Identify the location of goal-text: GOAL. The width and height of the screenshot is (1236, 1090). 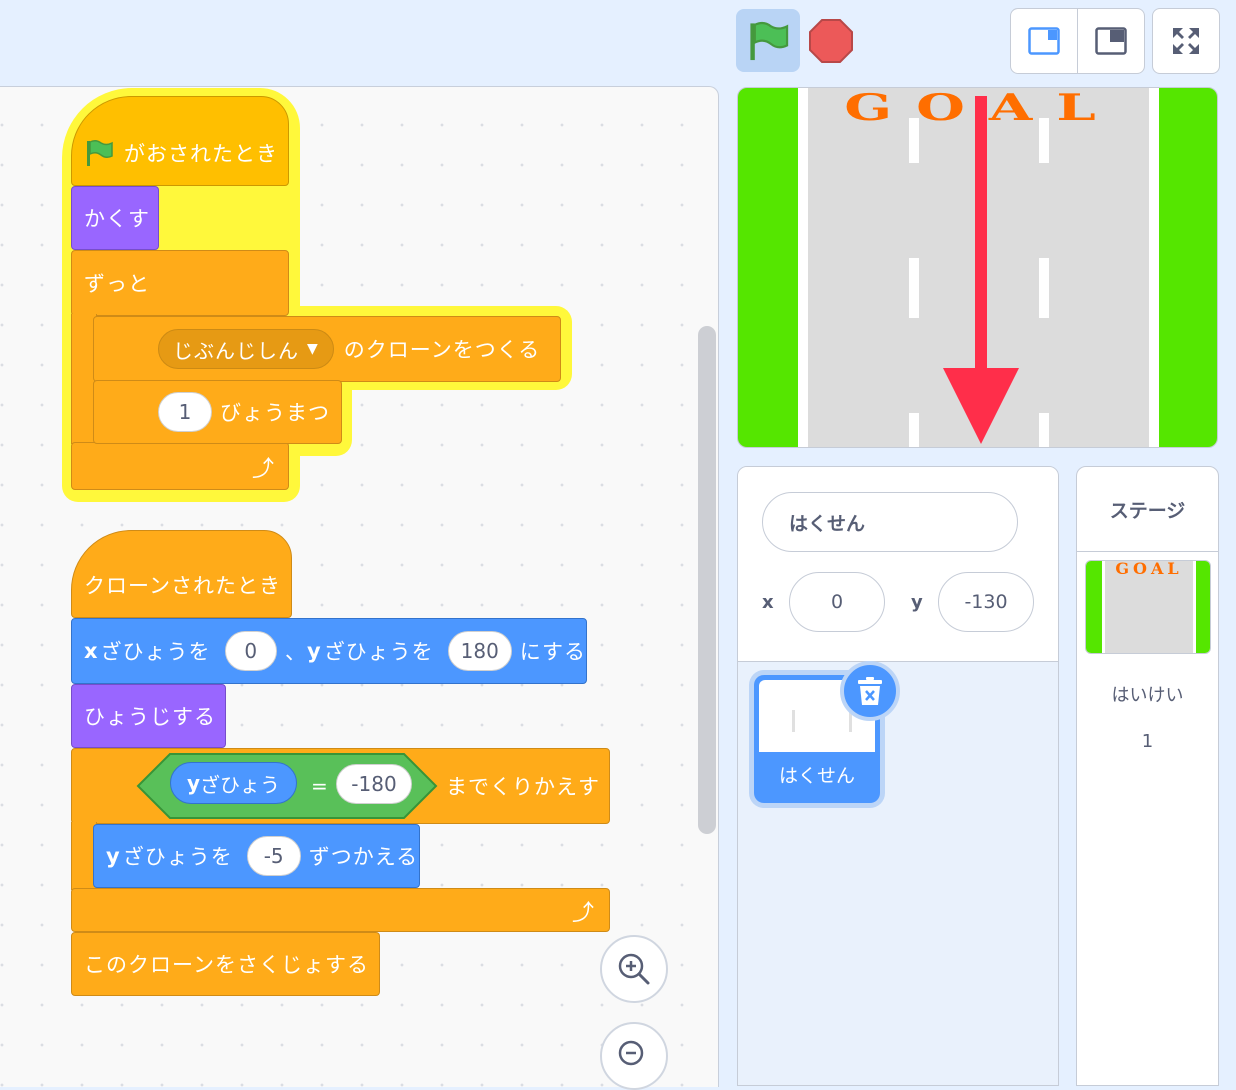
(982, 108).